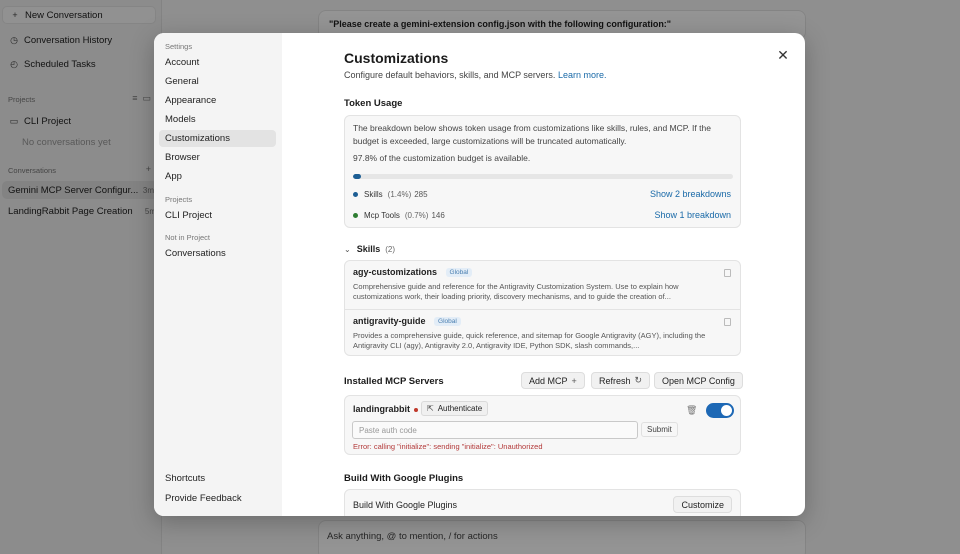 The image size is (960, 554). I want to click on submit-button: Submit, so click(659, 429).